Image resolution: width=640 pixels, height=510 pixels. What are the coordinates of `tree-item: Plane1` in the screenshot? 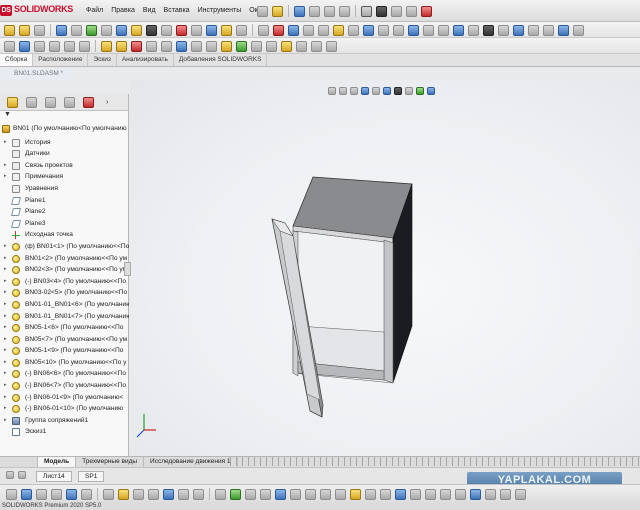 It's located at (64, 201).